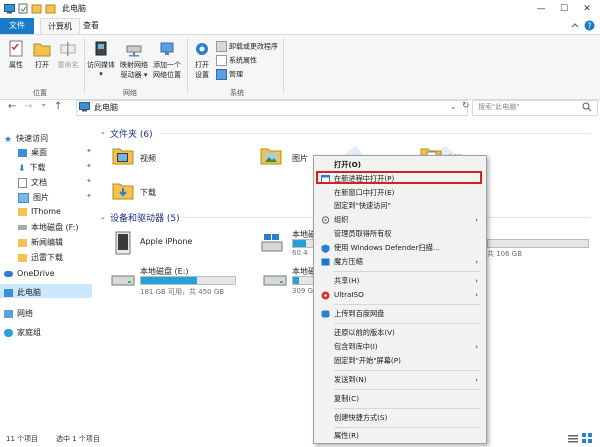  What do you see at coordinates (401, 436) in the screenshot?
I see `menu-item-properties: 属性(R)` at bounding box center [401, 436].